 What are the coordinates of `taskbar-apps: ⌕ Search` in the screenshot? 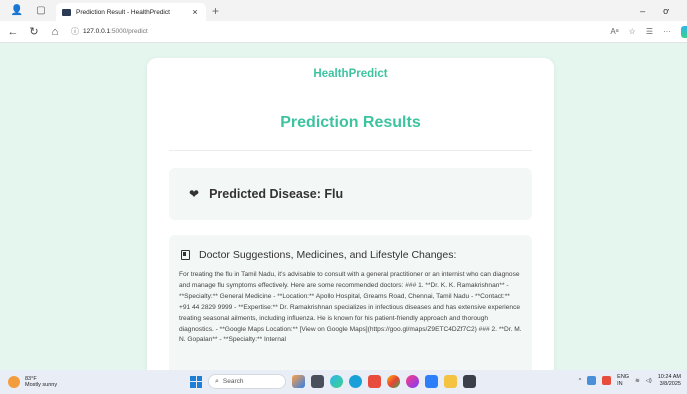 It's located at (333, 381).